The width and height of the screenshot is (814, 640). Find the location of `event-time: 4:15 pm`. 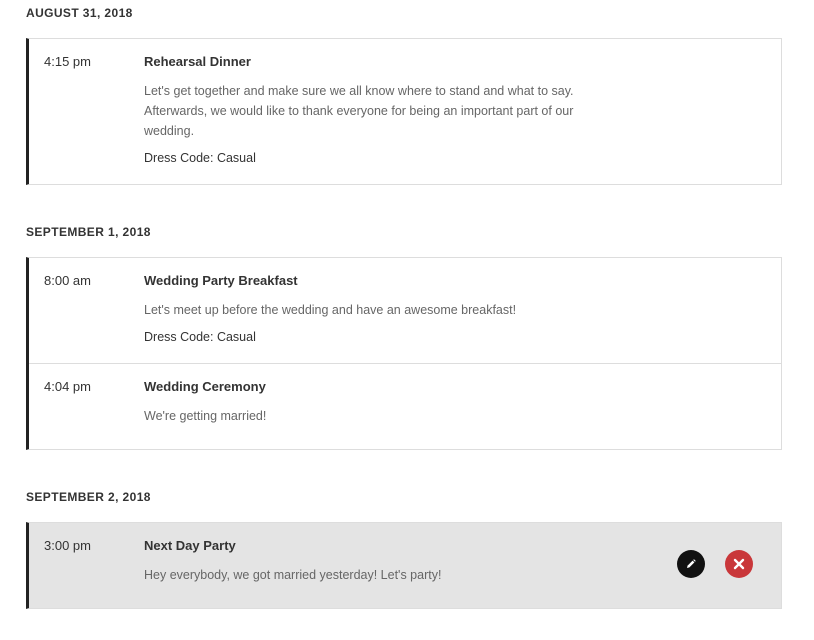

event-time: 4:15 pm is located at coordinates (67, 61).